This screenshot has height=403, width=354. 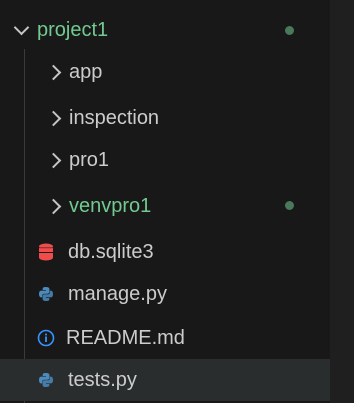 What do you see at coordinates (46, 338) in the screenshot?
I see `info-icon` at bounding box center [46, 338].